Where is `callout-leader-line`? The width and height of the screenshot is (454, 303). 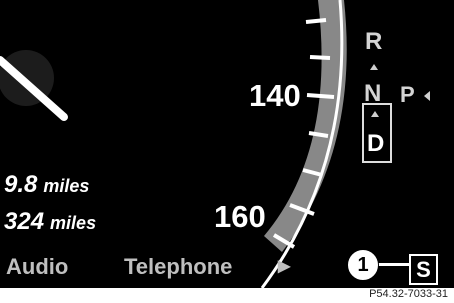 callout-leader-line is located at coordinates (393, 264).